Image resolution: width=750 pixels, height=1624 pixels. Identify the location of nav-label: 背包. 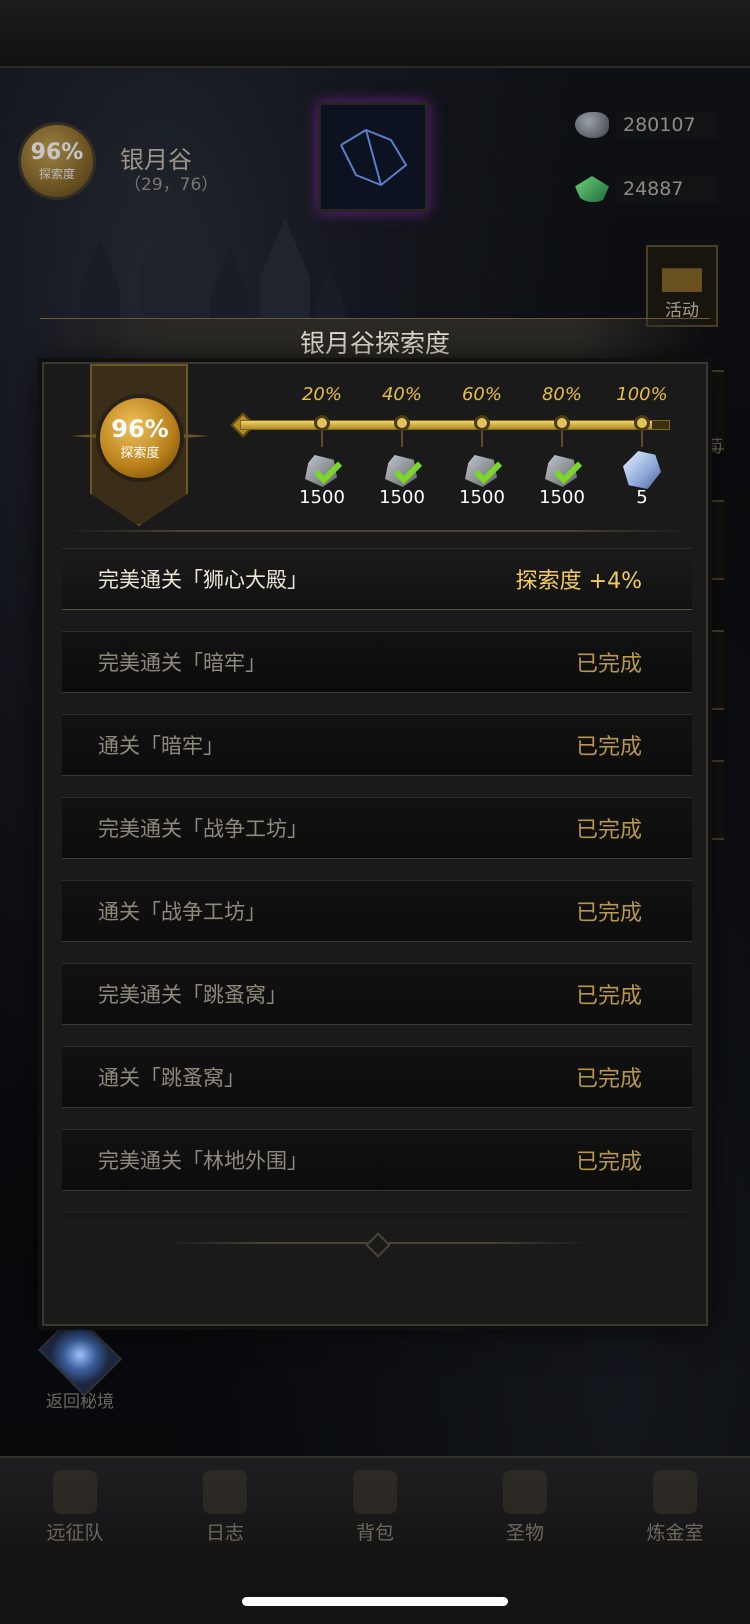
(374, 1532).